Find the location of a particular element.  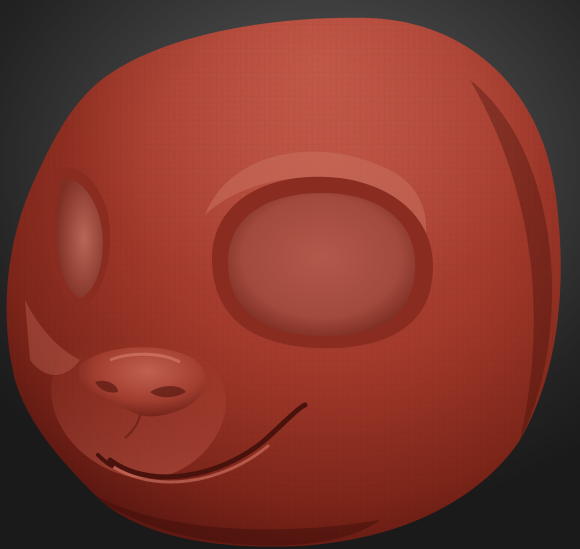

right-eye-socket is located at coordinates (322, 265).